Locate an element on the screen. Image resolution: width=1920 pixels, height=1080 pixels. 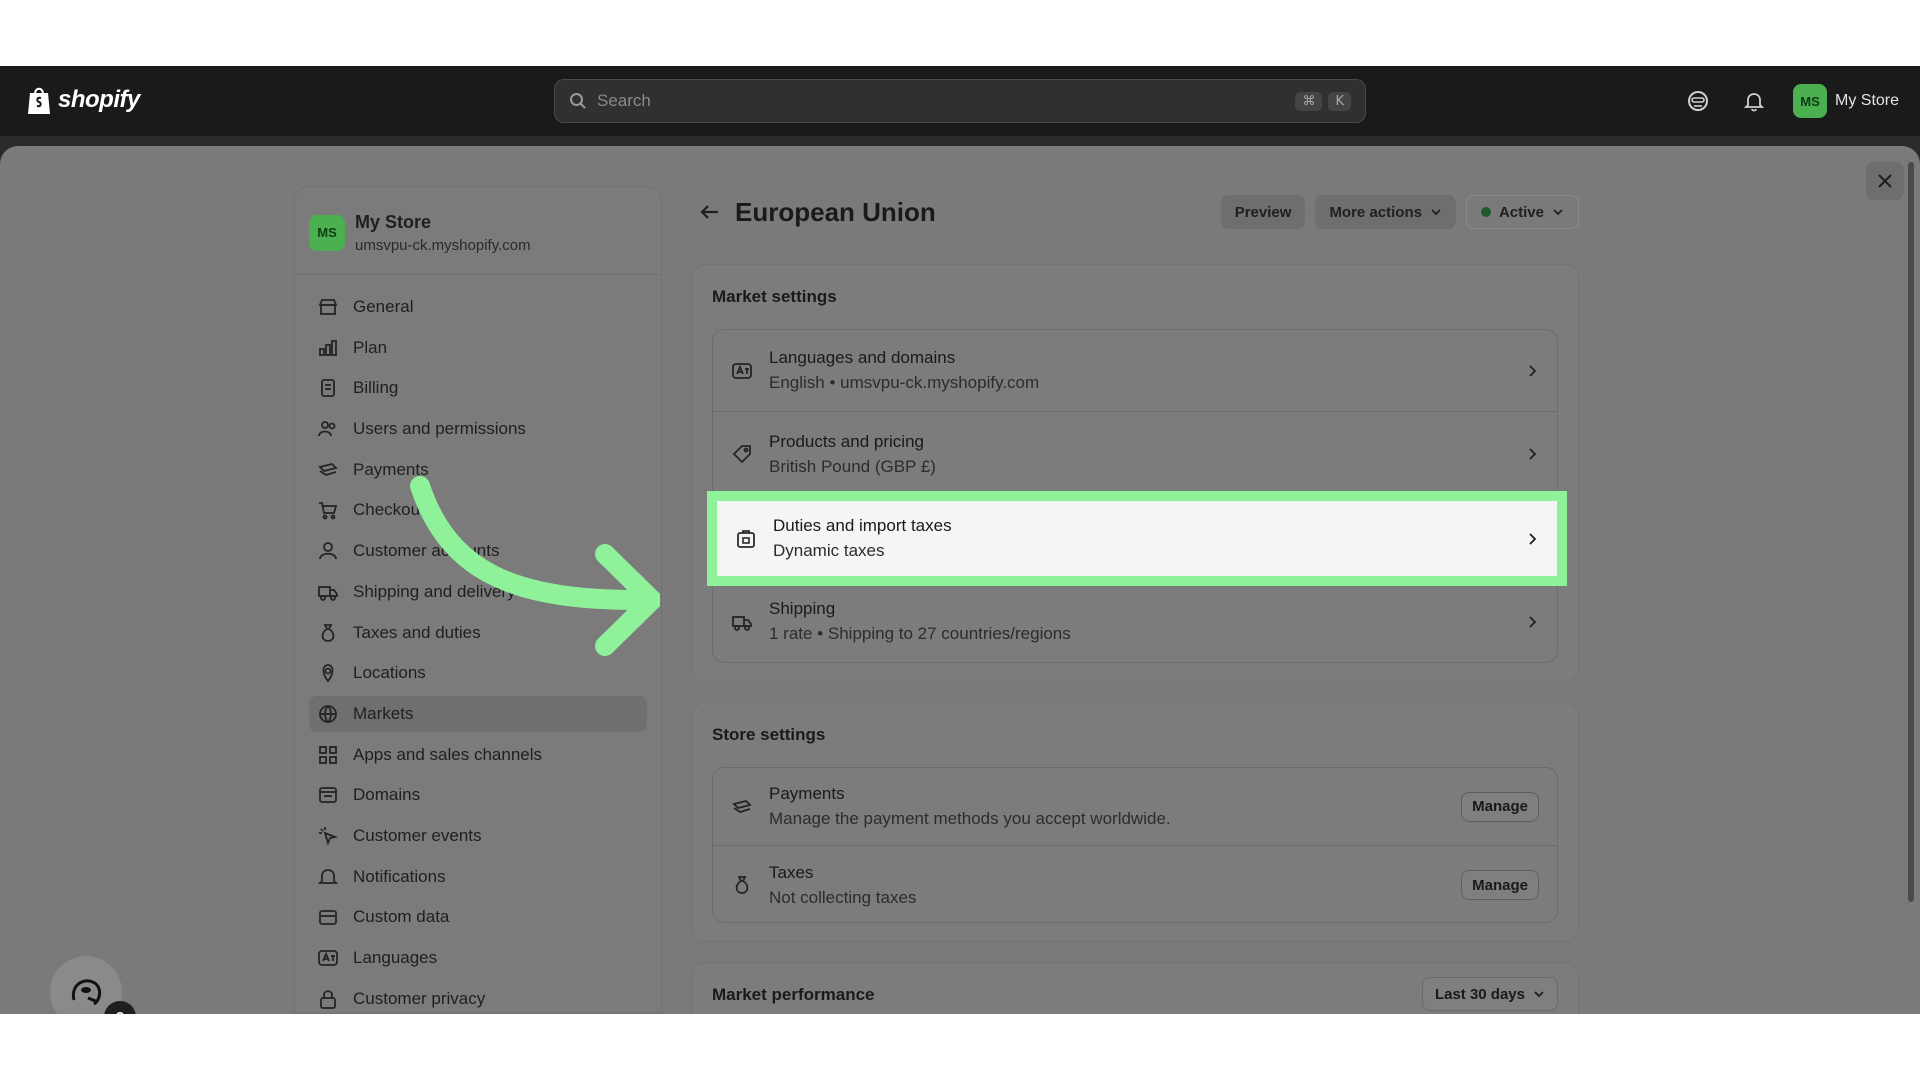
shortcut-cmd-key: ⌘ is located at coordinates (1309, 101).